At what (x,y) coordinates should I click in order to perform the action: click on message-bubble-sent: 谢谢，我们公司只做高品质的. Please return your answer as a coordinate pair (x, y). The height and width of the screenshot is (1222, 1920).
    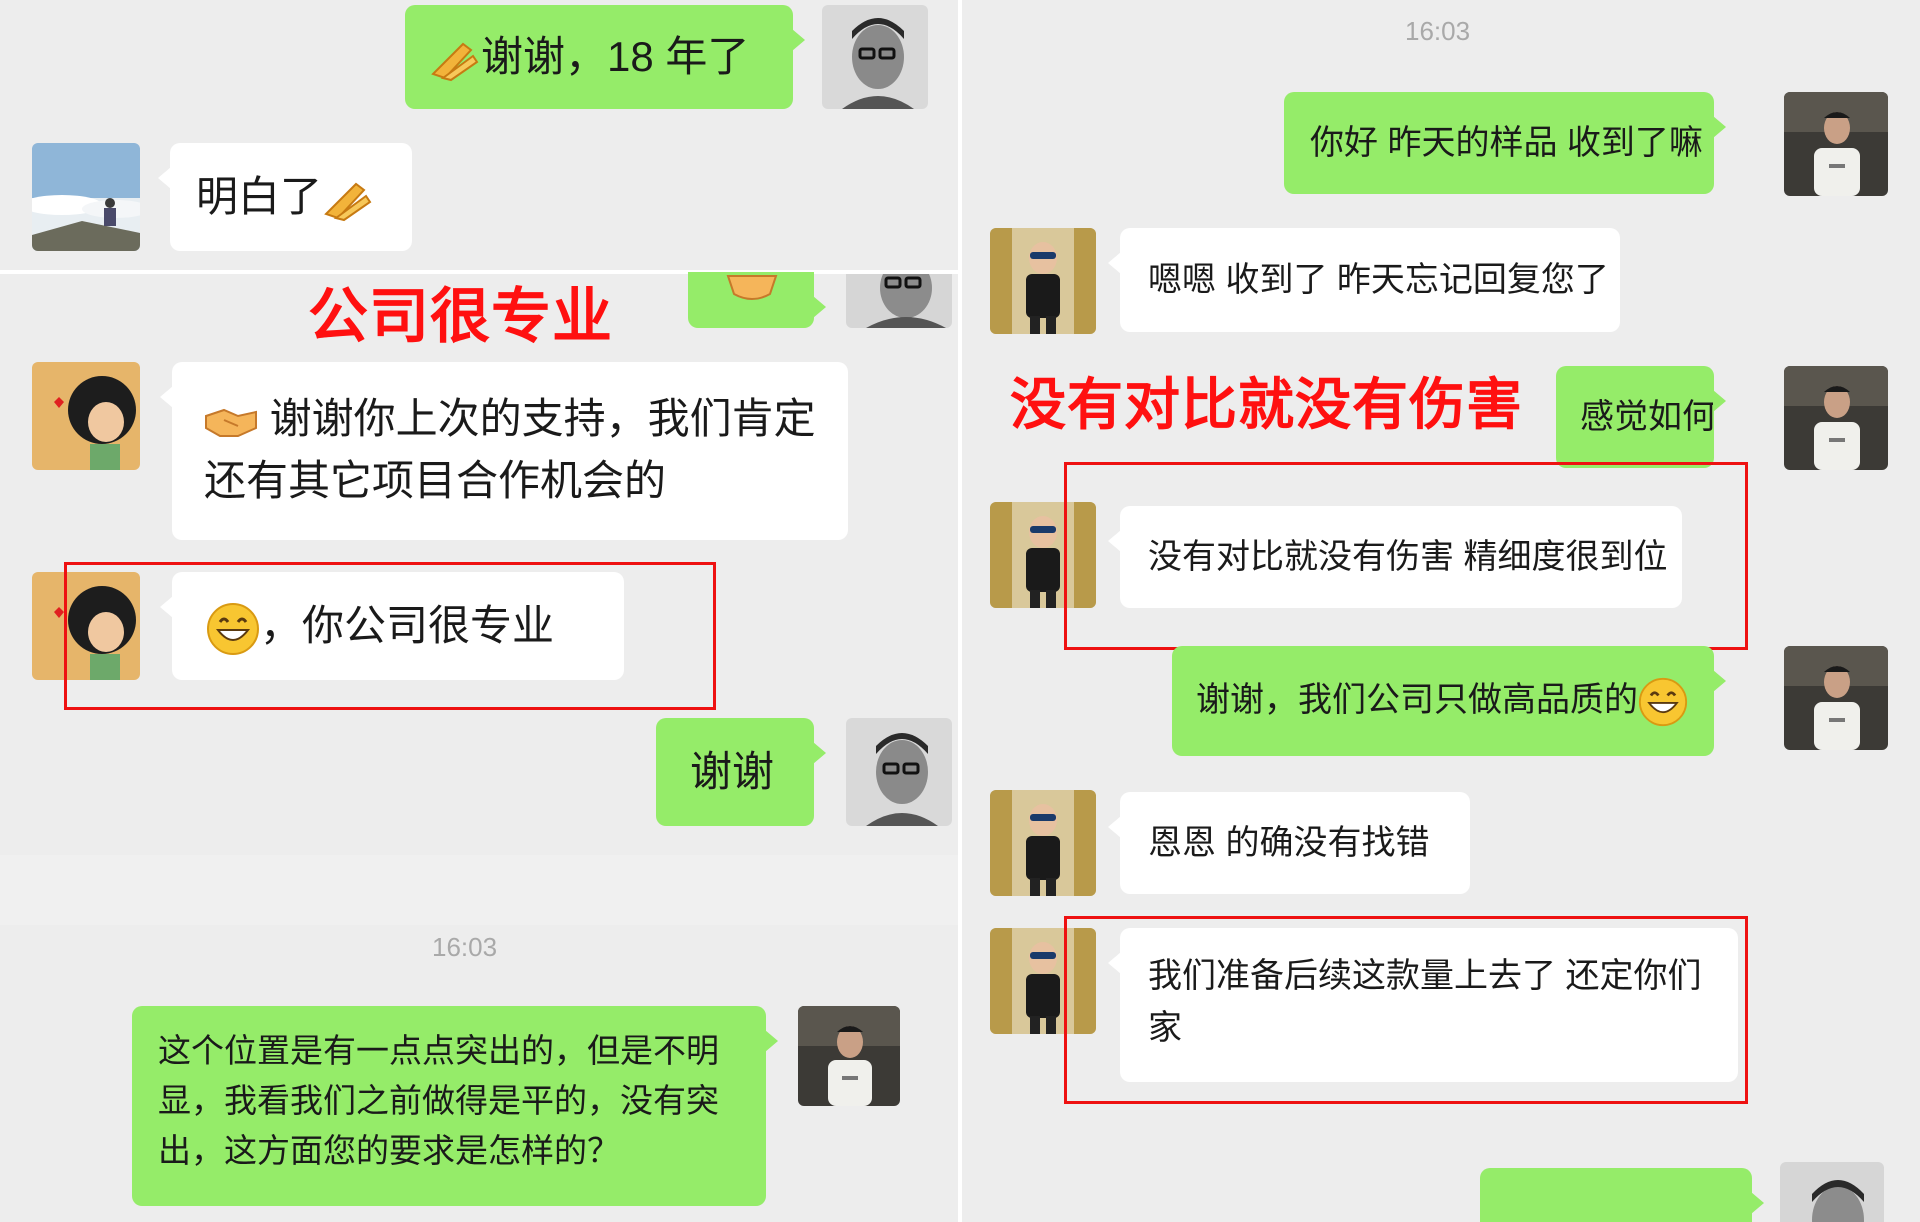
    Looking at the image, I should click on (1449, 701).